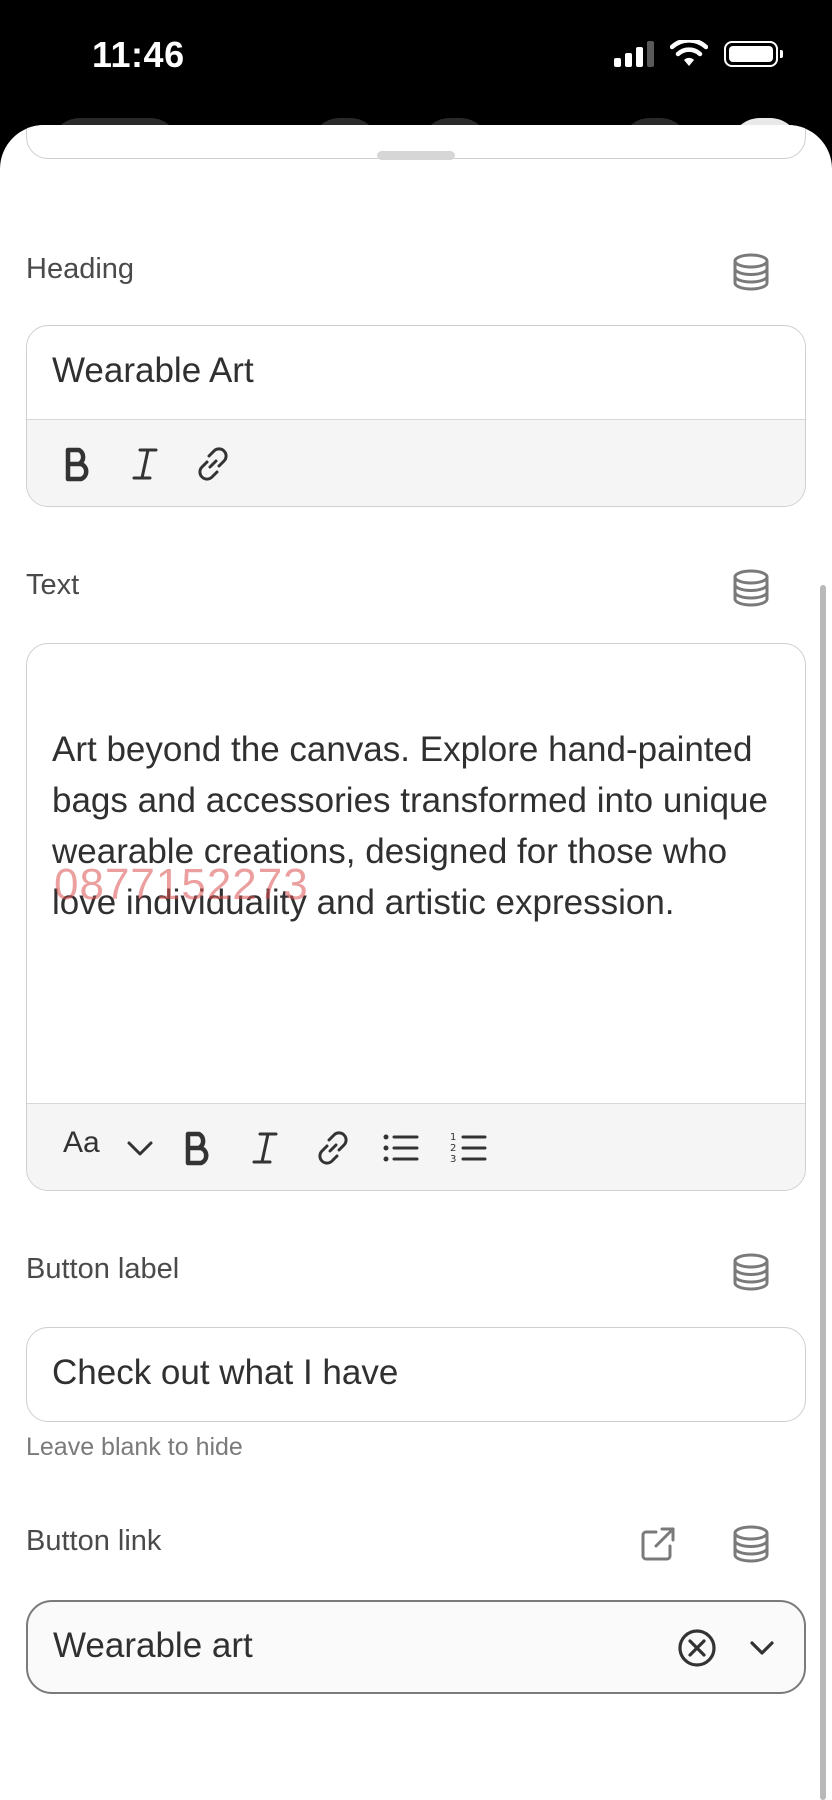 Image resolution: width=832 pixels, height=1800 pixels. Describe the element at coordinates (225, 1373) in the screenshot. I see `button-label-input: Check out what I have` at that location.